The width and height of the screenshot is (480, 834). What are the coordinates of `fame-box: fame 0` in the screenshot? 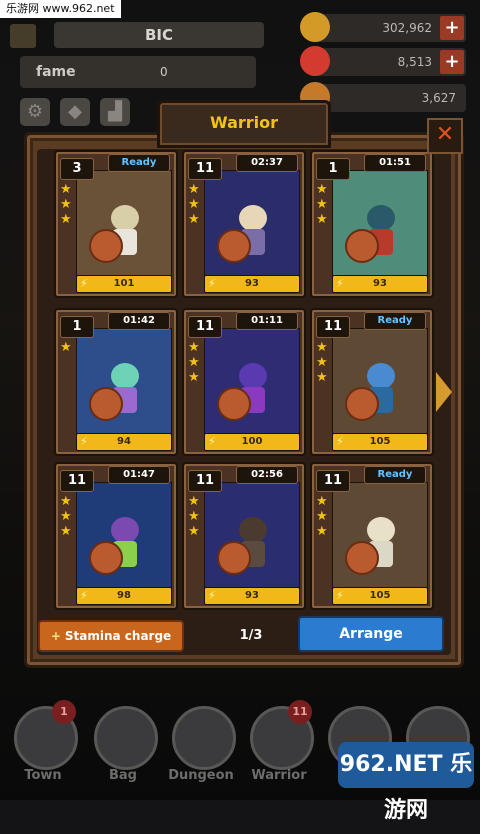 It's located at (138, 72).